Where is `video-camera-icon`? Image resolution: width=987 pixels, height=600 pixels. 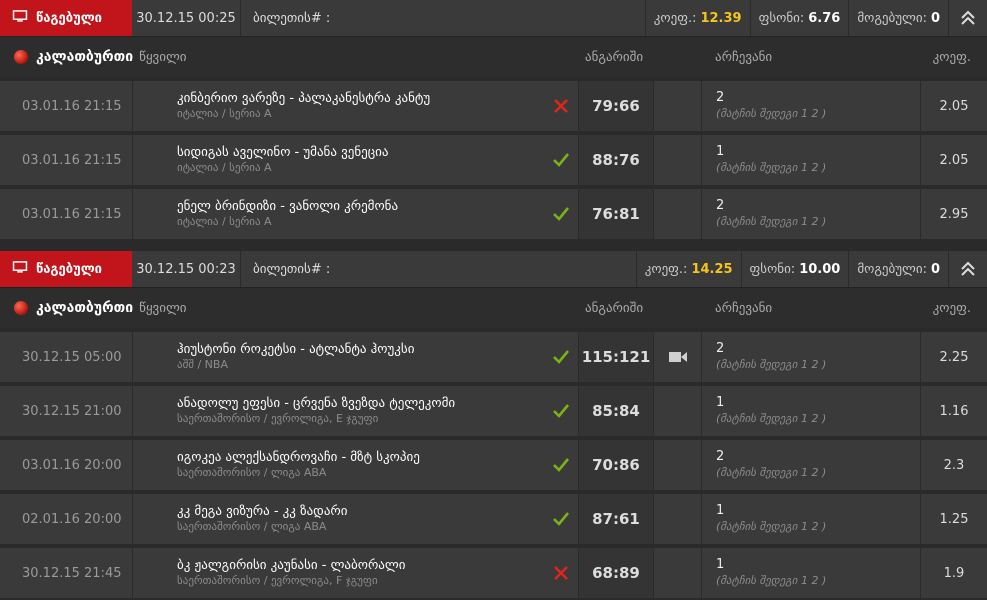
video-camera-icon is located at coordinates (677, 357).